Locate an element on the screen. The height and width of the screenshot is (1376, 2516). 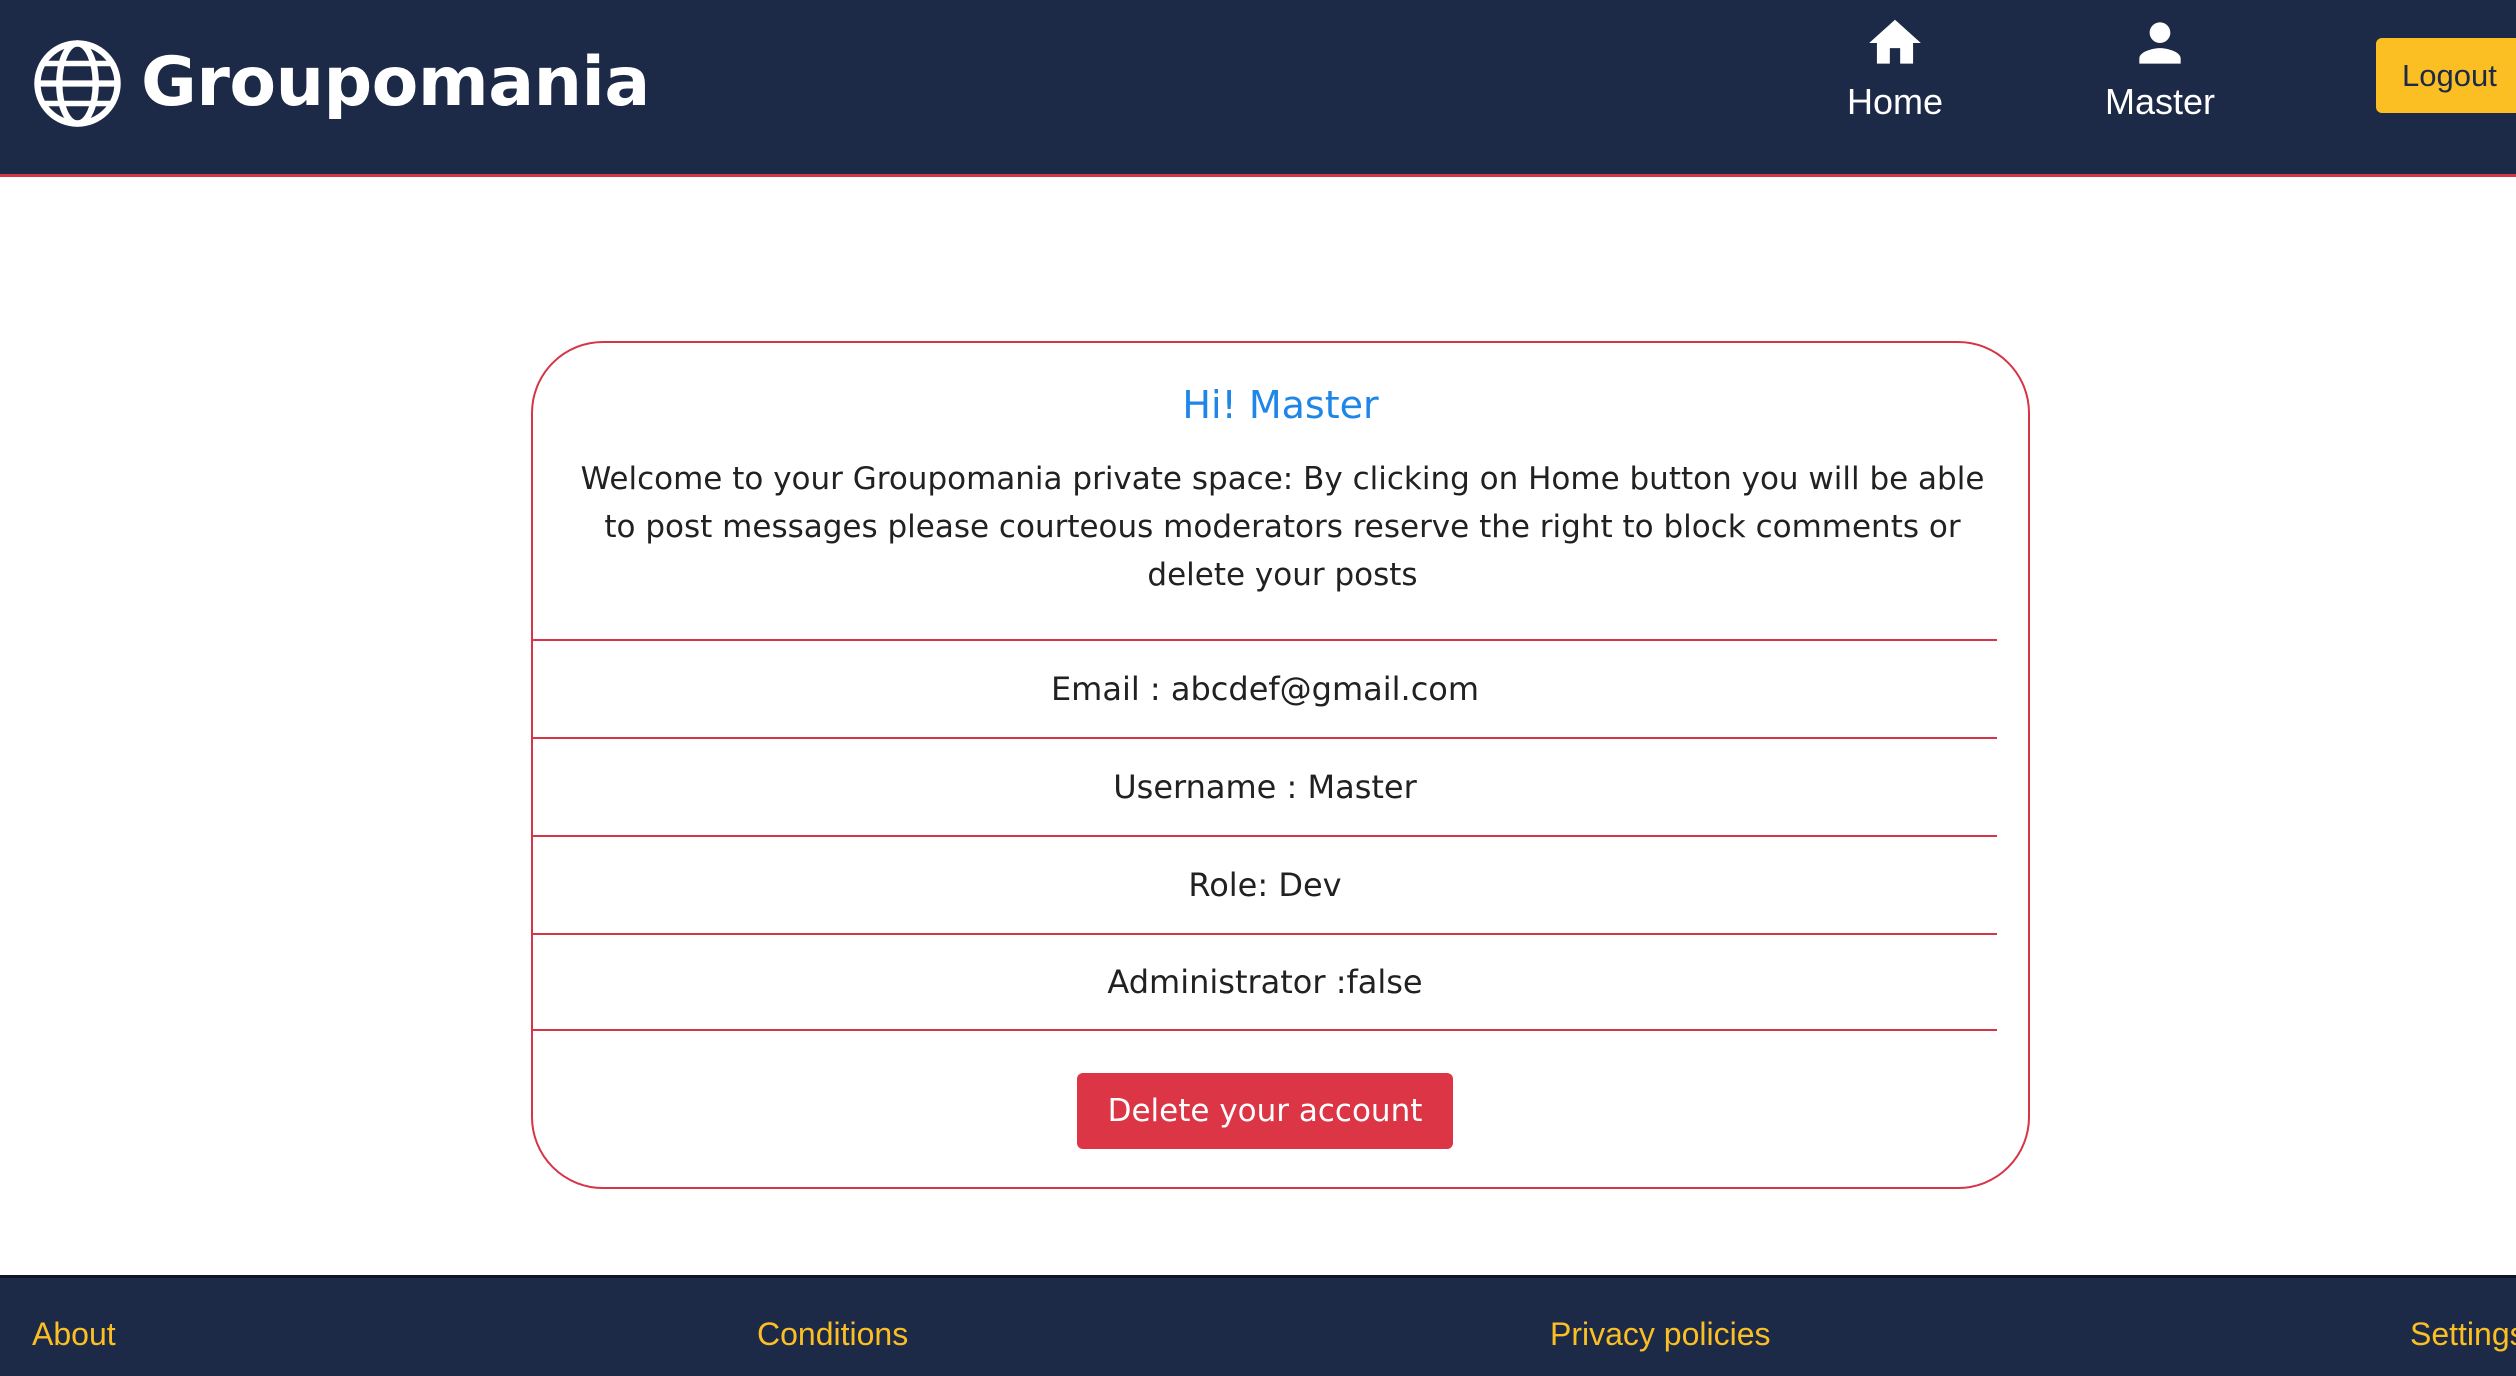
administrator-row: Administrator :false is located at coordinates (1265, 982).